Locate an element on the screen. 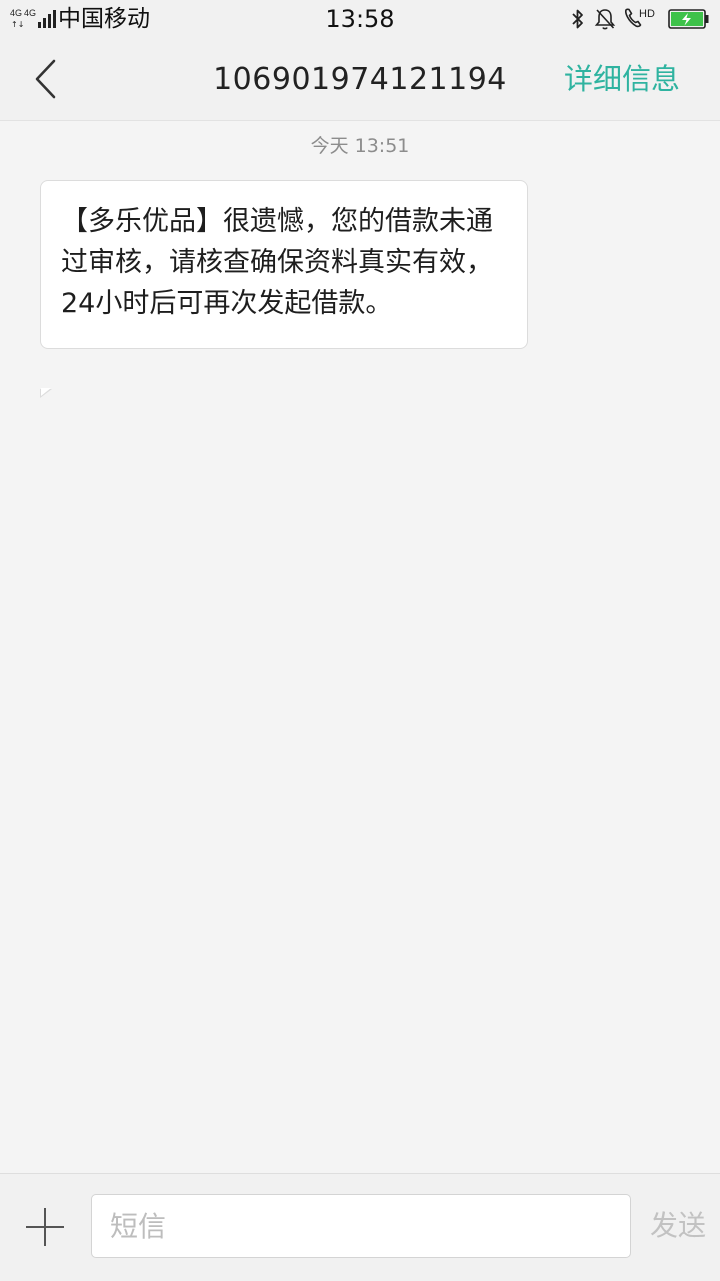 This screenshot has width=720, height=1281. status-icons: HD is located at coordinates (640, 19).